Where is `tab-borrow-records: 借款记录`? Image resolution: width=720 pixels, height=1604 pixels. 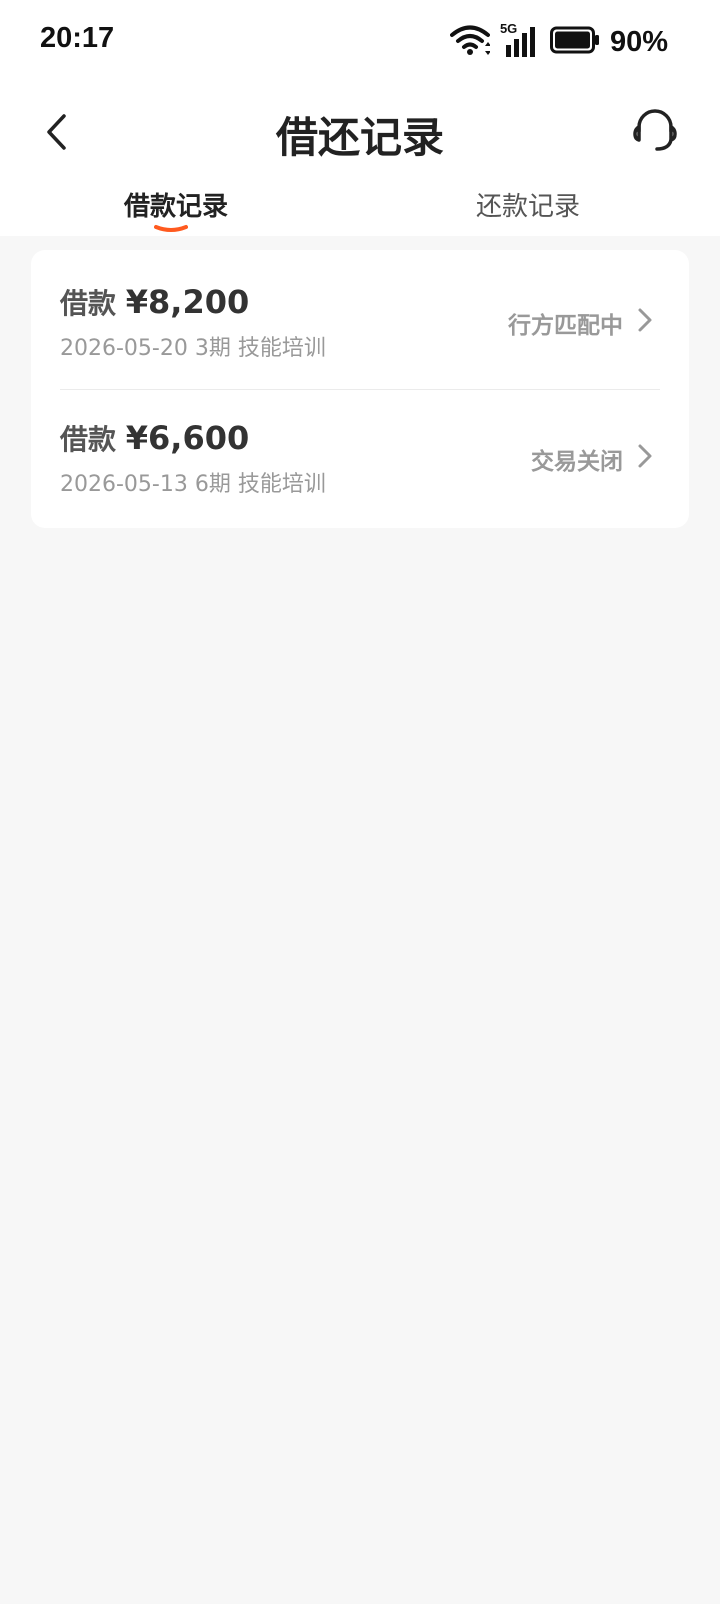 tab-borrow-records: 借款记录 is located at coordinates (176, 204).